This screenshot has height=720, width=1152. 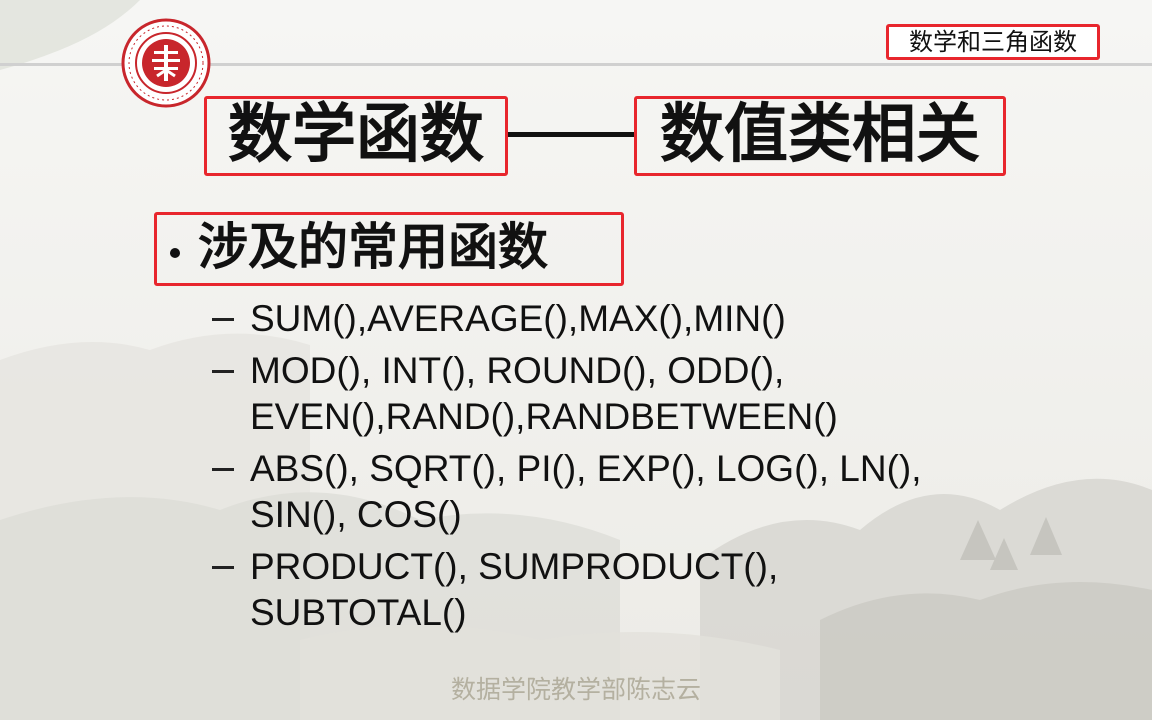 What do you see at coordinates (592, 590) in the screenshot?
I see `list-item: PRODUCT(), SUMPRODUCT(), SUBTOTAL()` at bounding box center [592, 590].